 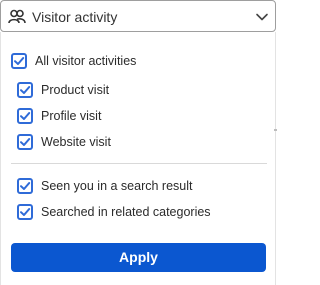 I want to click on chevron-down-icon, so click(x=262, y=17).